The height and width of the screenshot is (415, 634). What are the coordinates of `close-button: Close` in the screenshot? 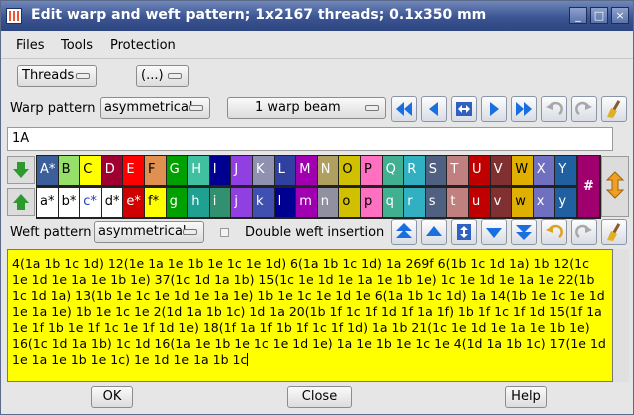 It's located at (319, 397).